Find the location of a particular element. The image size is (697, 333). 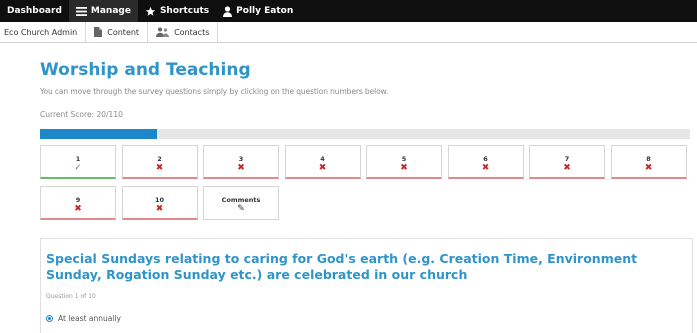

page-title: Worship and Teaching is located at coordinates (145, 70).